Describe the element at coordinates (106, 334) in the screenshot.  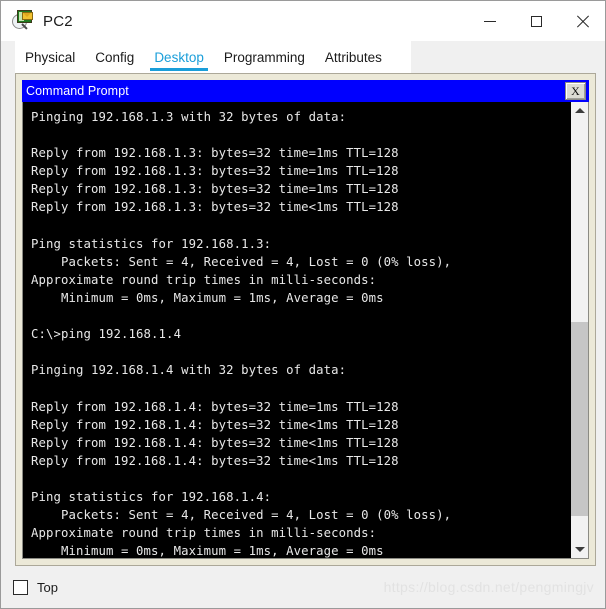
I see `terminal-line: C:\>ping 192.168.1.4` at that location.